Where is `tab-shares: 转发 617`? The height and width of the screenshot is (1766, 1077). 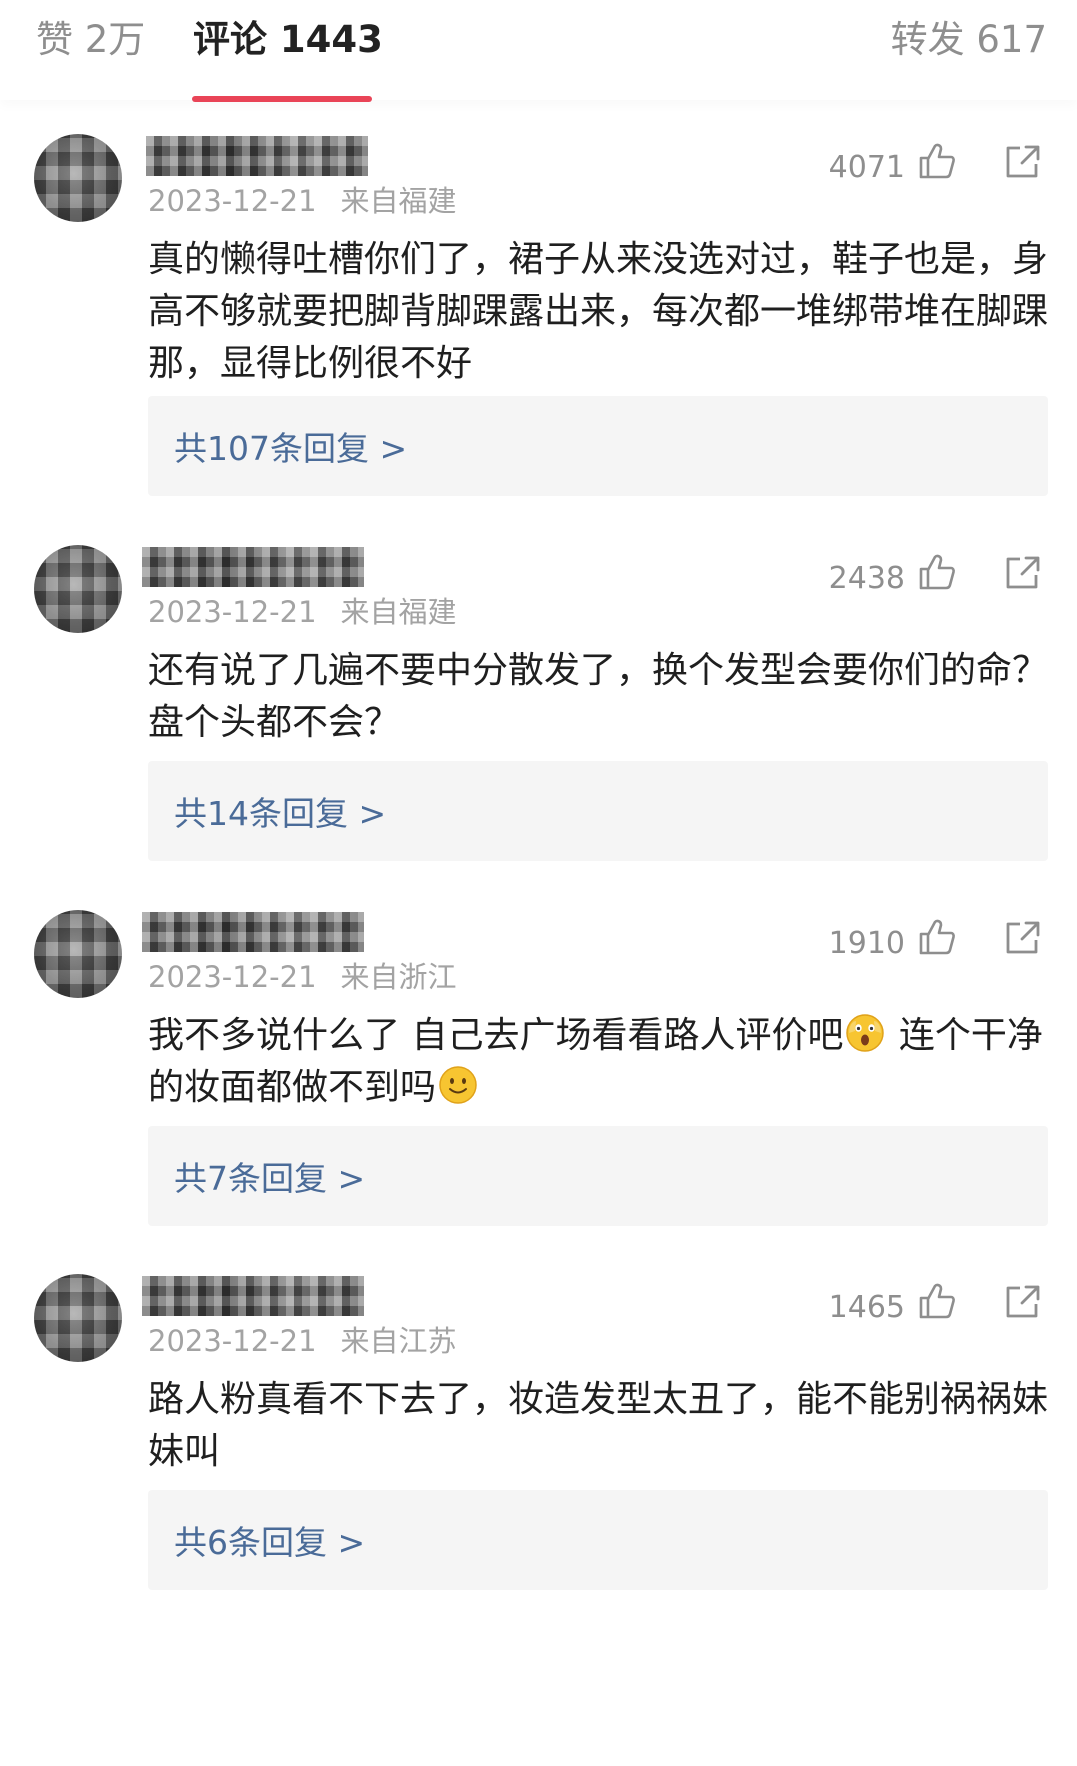
tab-shares: 转发 617 is located at coordinates (969, 40).